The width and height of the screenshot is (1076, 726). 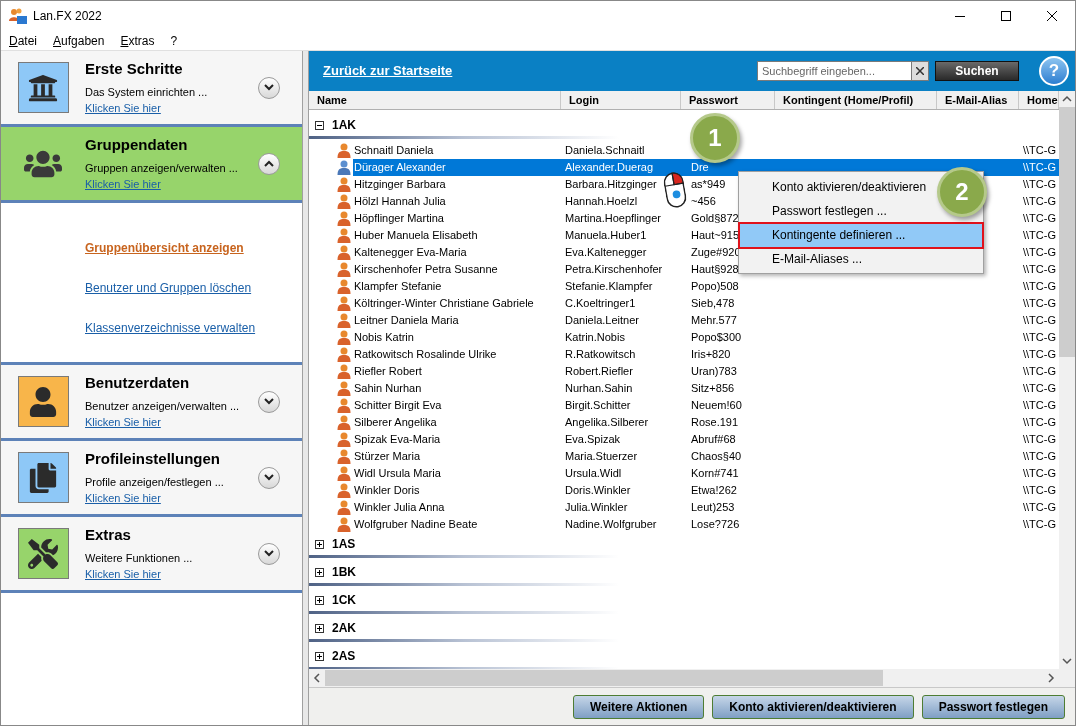 I want to click on column-header: Kontingent (Home/Profil), so click(x=856, y=100).